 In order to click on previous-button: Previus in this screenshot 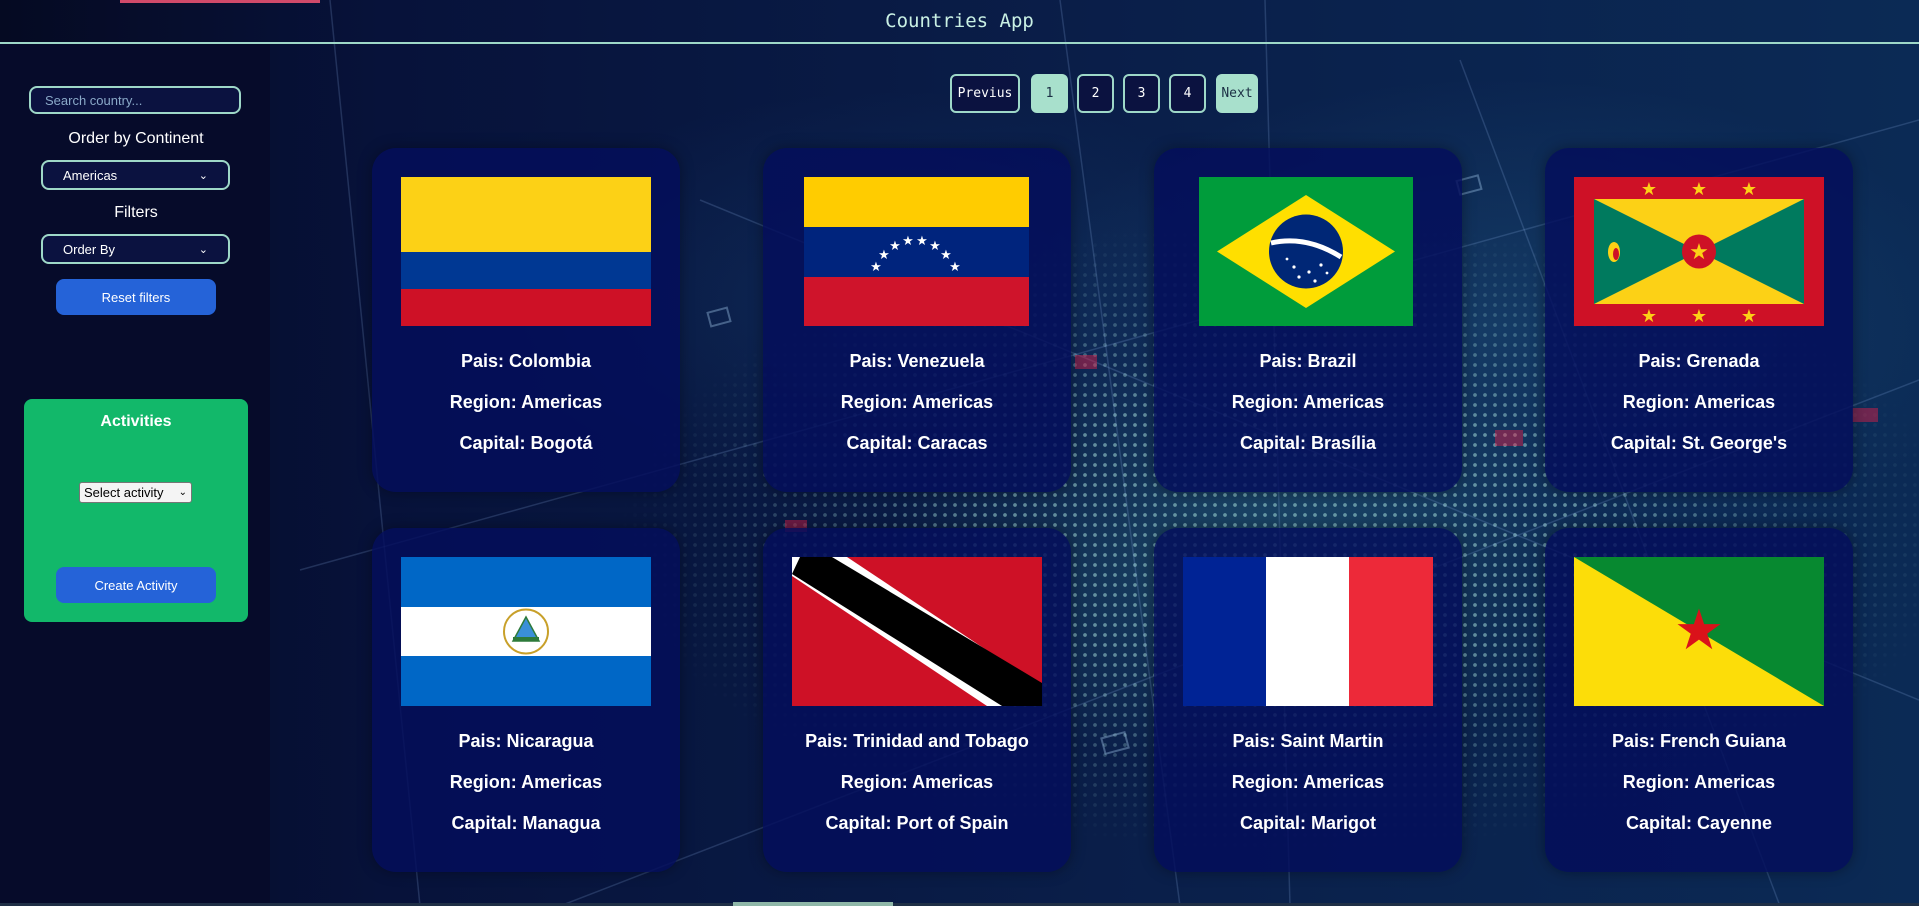, I will do `click(985, 93)`.